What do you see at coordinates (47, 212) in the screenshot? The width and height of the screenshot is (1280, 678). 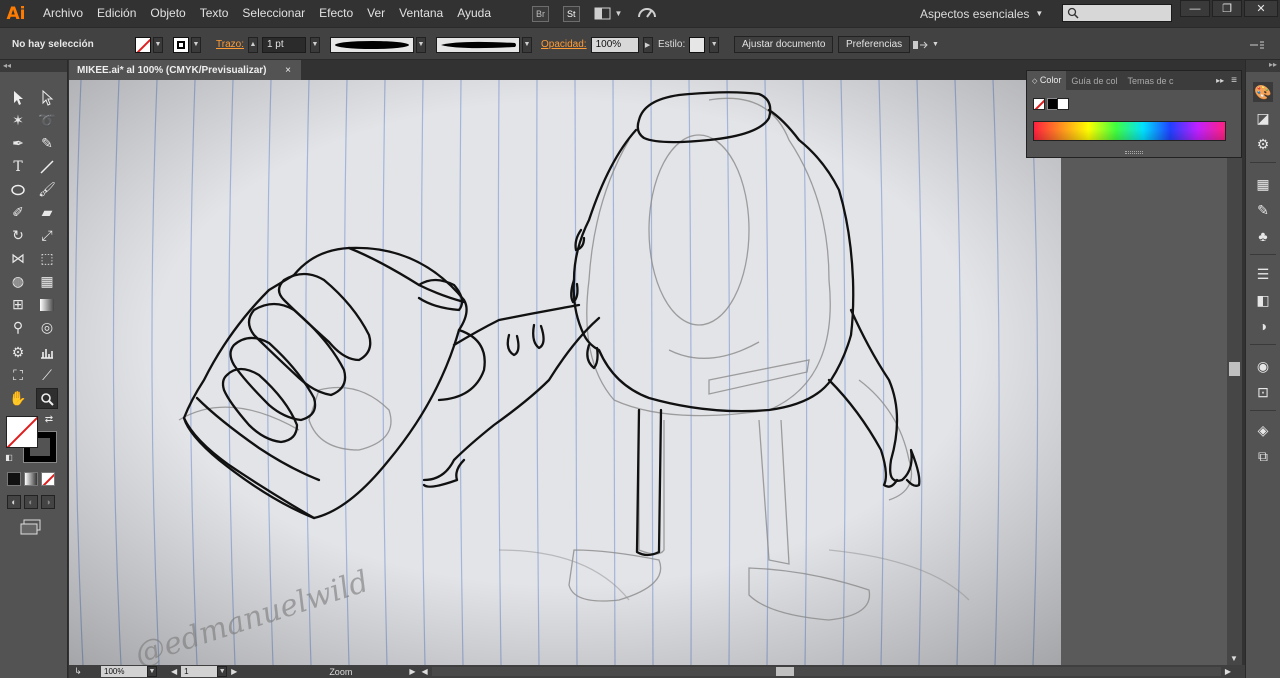 I see `eraser-tool-icon: ▰` at bounding box center [47, 212].